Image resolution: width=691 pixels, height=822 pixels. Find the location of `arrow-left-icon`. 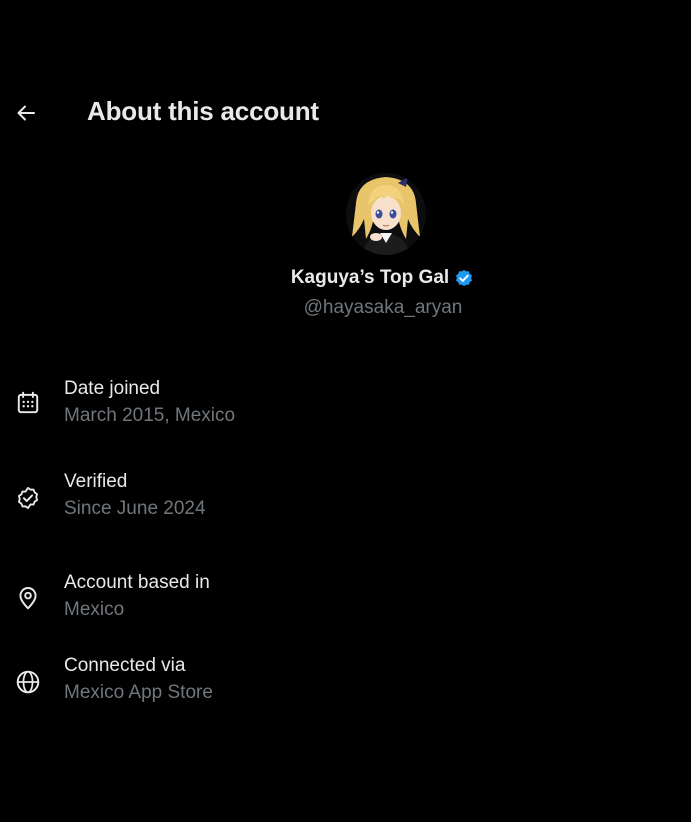

arrow-left-icon is located at coordinates (26, 113).